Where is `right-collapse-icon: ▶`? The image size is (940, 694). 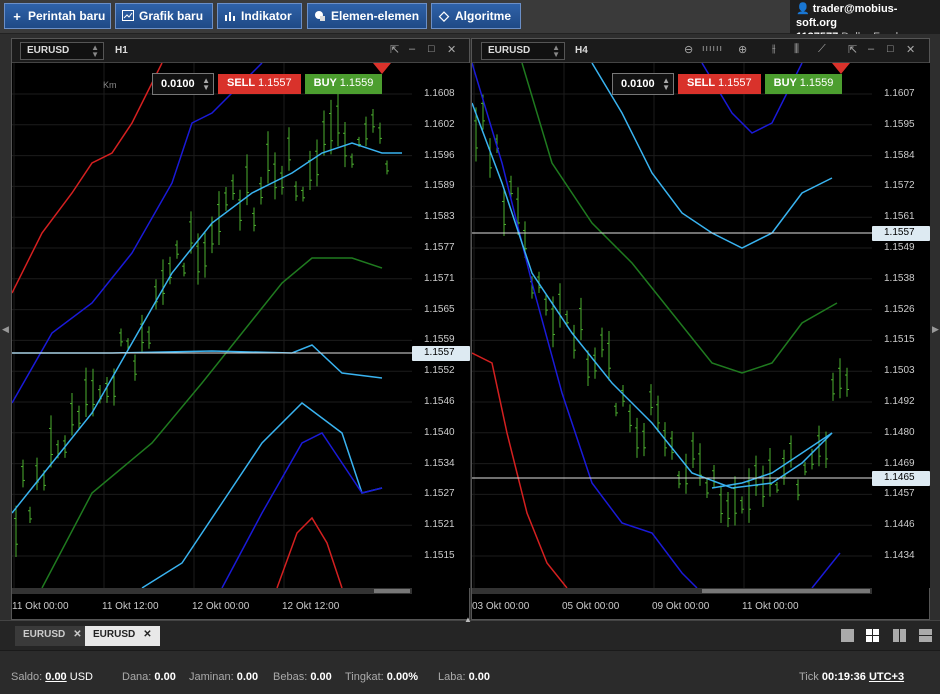 right-collapse-icon: ▶ is located at coordinates (935, 329).